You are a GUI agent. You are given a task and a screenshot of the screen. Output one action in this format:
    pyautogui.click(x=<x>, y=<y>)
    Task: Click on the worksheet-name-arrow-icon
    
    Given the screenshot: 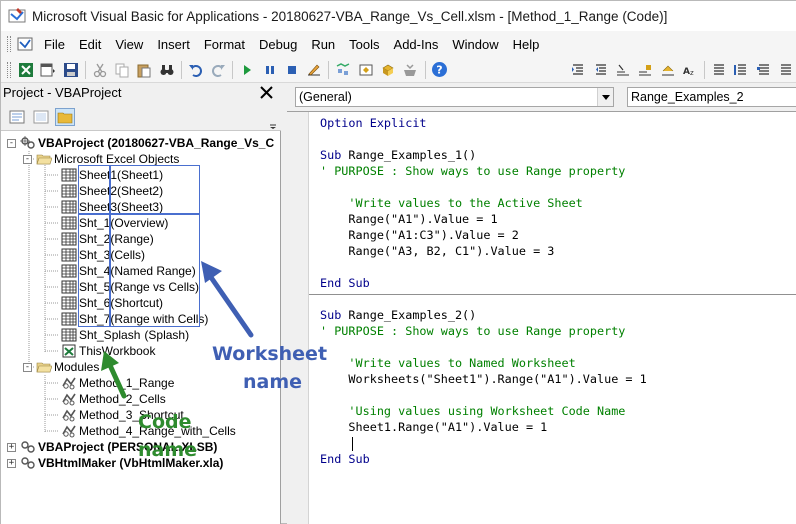 What is the action you would take?
    pyautogui.click(x=227, y=299)
    